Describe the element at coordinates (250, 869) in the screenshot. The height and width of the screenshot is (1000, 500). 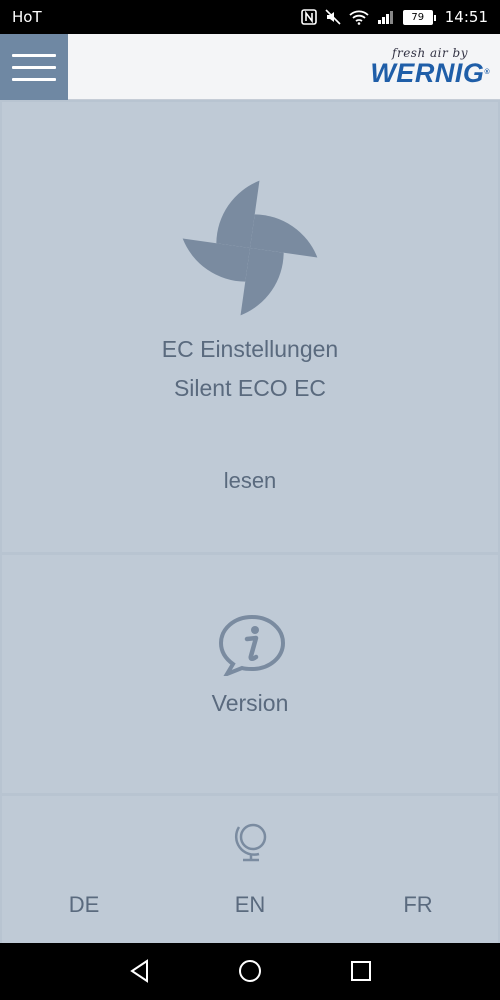
I see `language-panel: DE EN FR` at that location.